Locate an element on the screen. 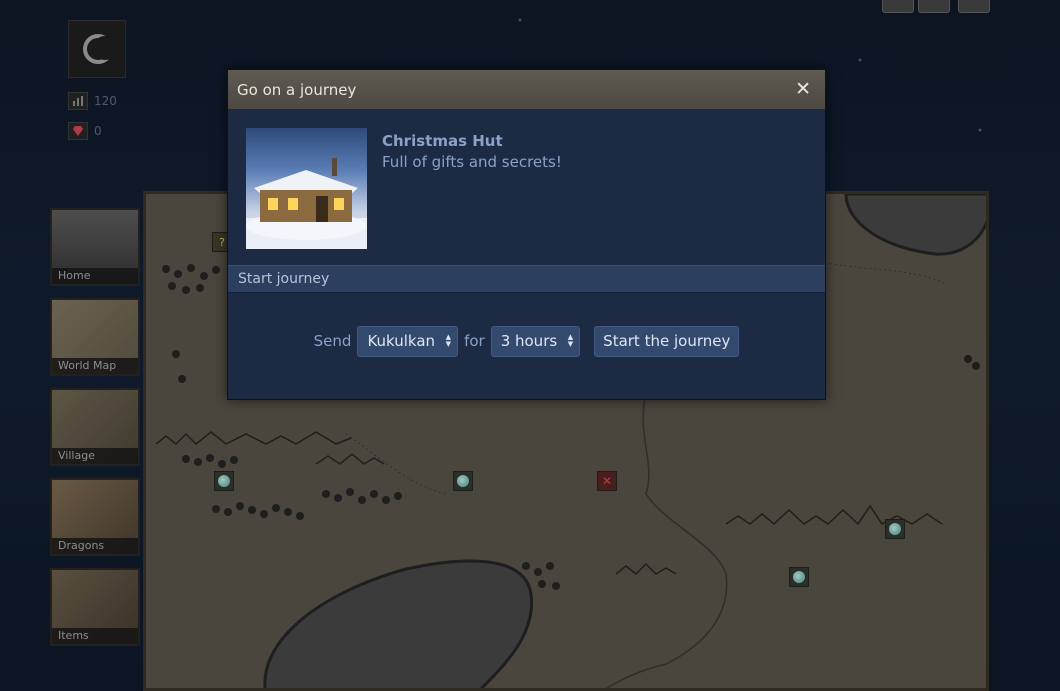 This screenshot has height=691, width=1060. duration-select: 3 hours ▲ ▼ is located at coordinates (535, 341).